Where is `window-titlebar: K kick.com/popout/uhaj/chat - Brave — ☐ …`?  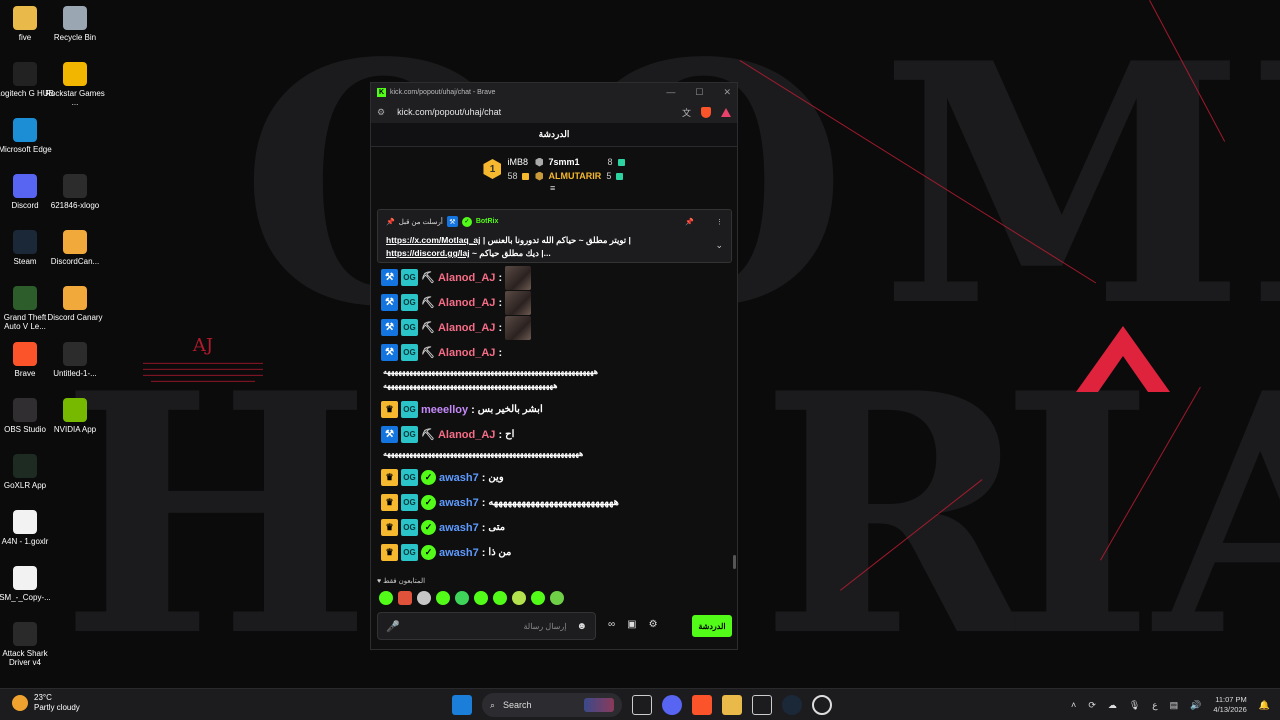 window-titlebar: K kick.com/popout/uhaj/chat - Brave — ☐ … is located at coordinates (554, 92).